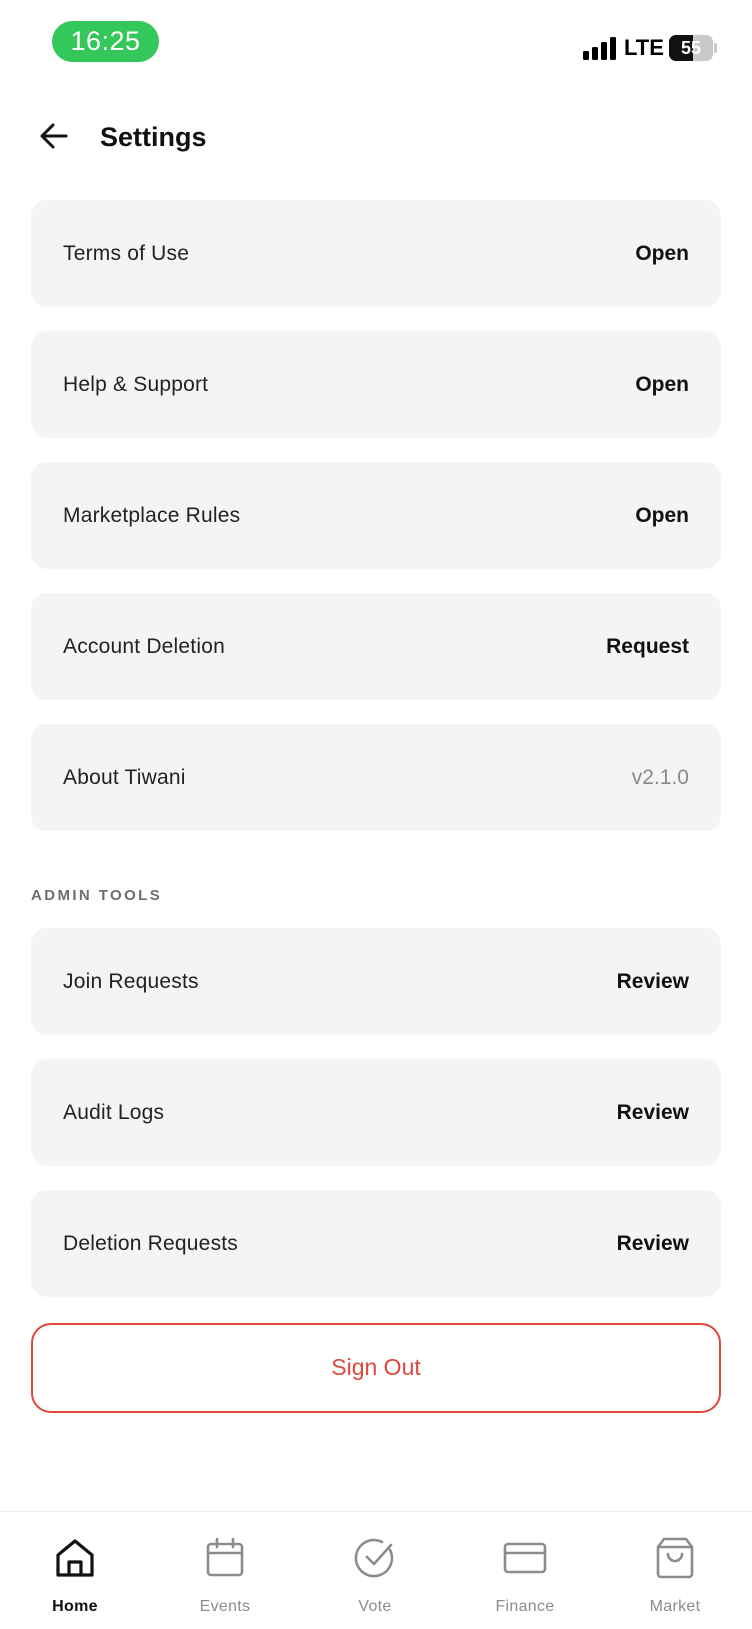 The width and height of the screenshot is (752, 1629). What do you see at coordinates (144, 646) in the screenshot?
I see `row-label: Account Deletion` at bounding box center [144, 646].